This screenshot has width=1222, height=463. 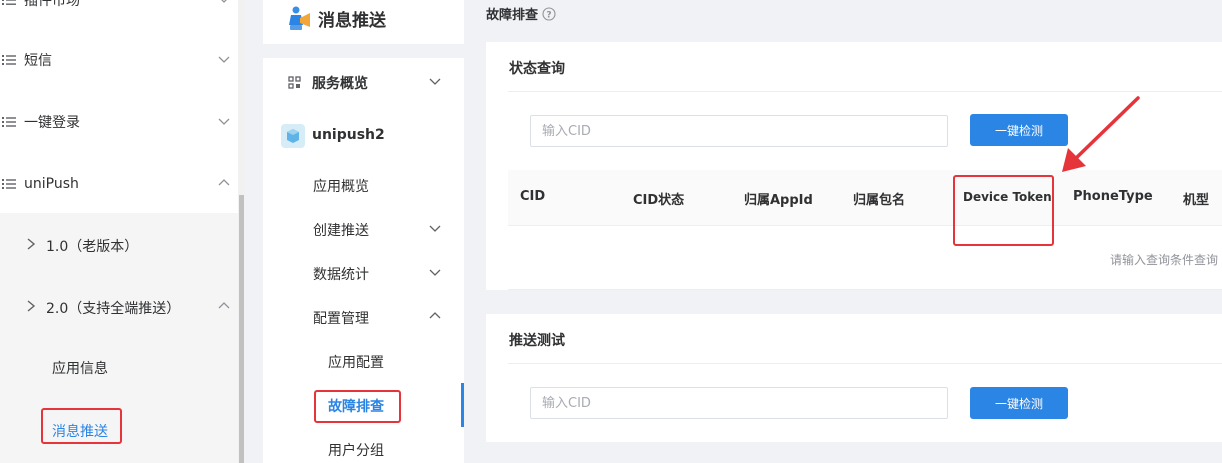 I want to click on sidebar-item-label: 一键登录, so click(x=52, y=123).